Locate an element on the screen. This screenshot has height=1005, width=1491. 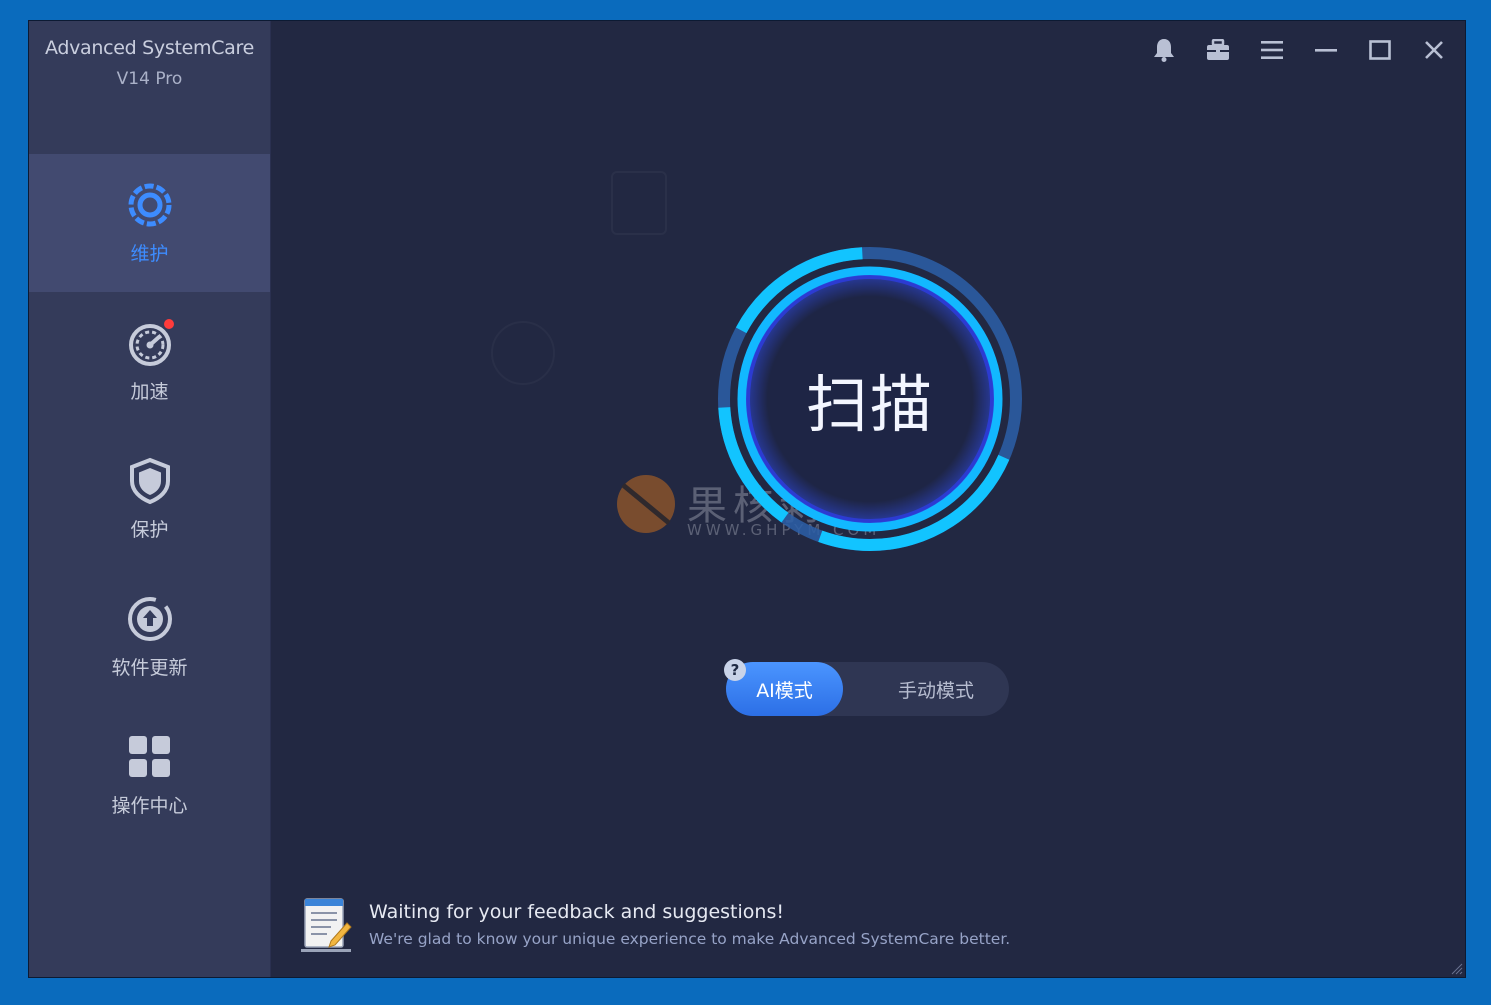
scan-button: 扫描 is located at coordinates (870, 399).